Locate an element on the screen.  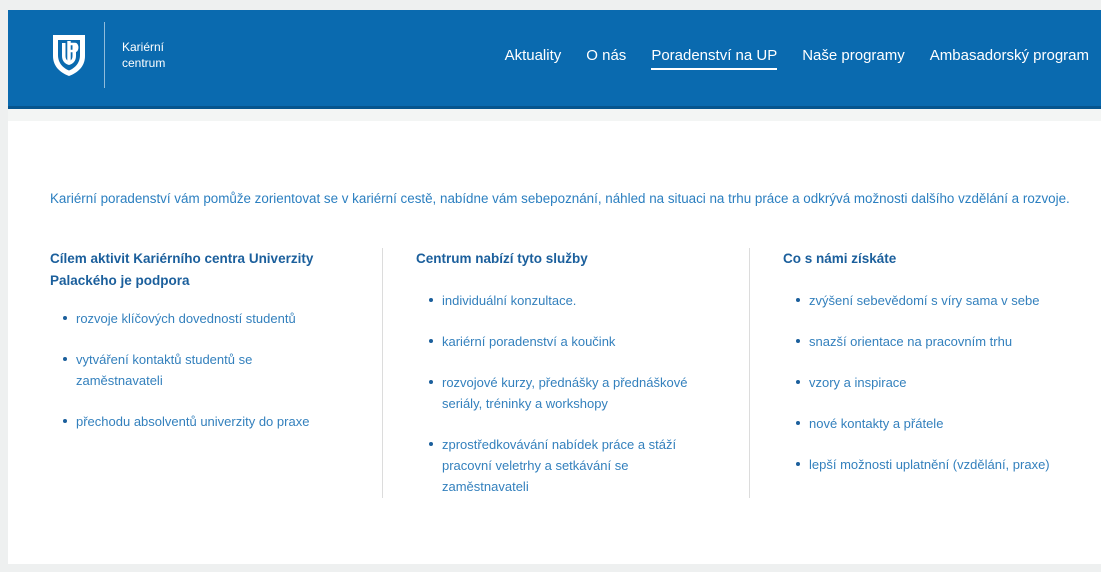
list-item: zvýšení sebevědomí s víry sama v sebe is located at coordinates (933, 300).